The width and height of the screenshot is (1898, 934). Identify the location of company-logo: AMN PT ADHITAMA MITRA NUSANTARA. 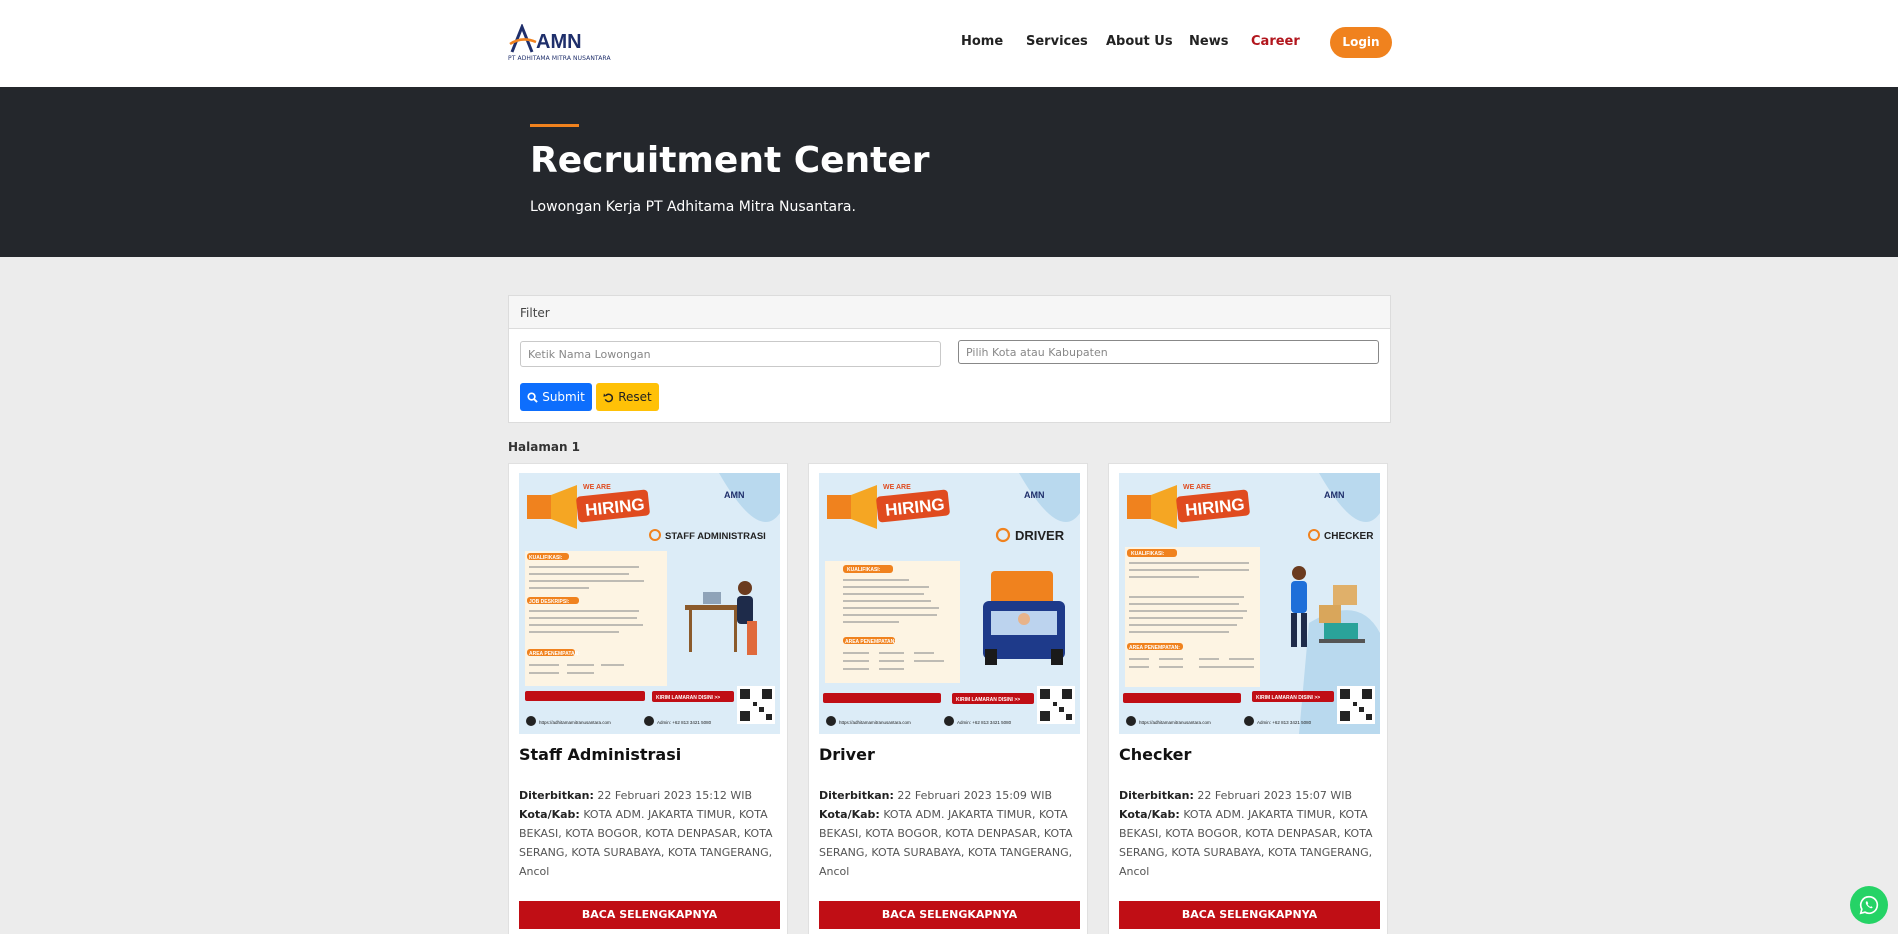
(559, 43).